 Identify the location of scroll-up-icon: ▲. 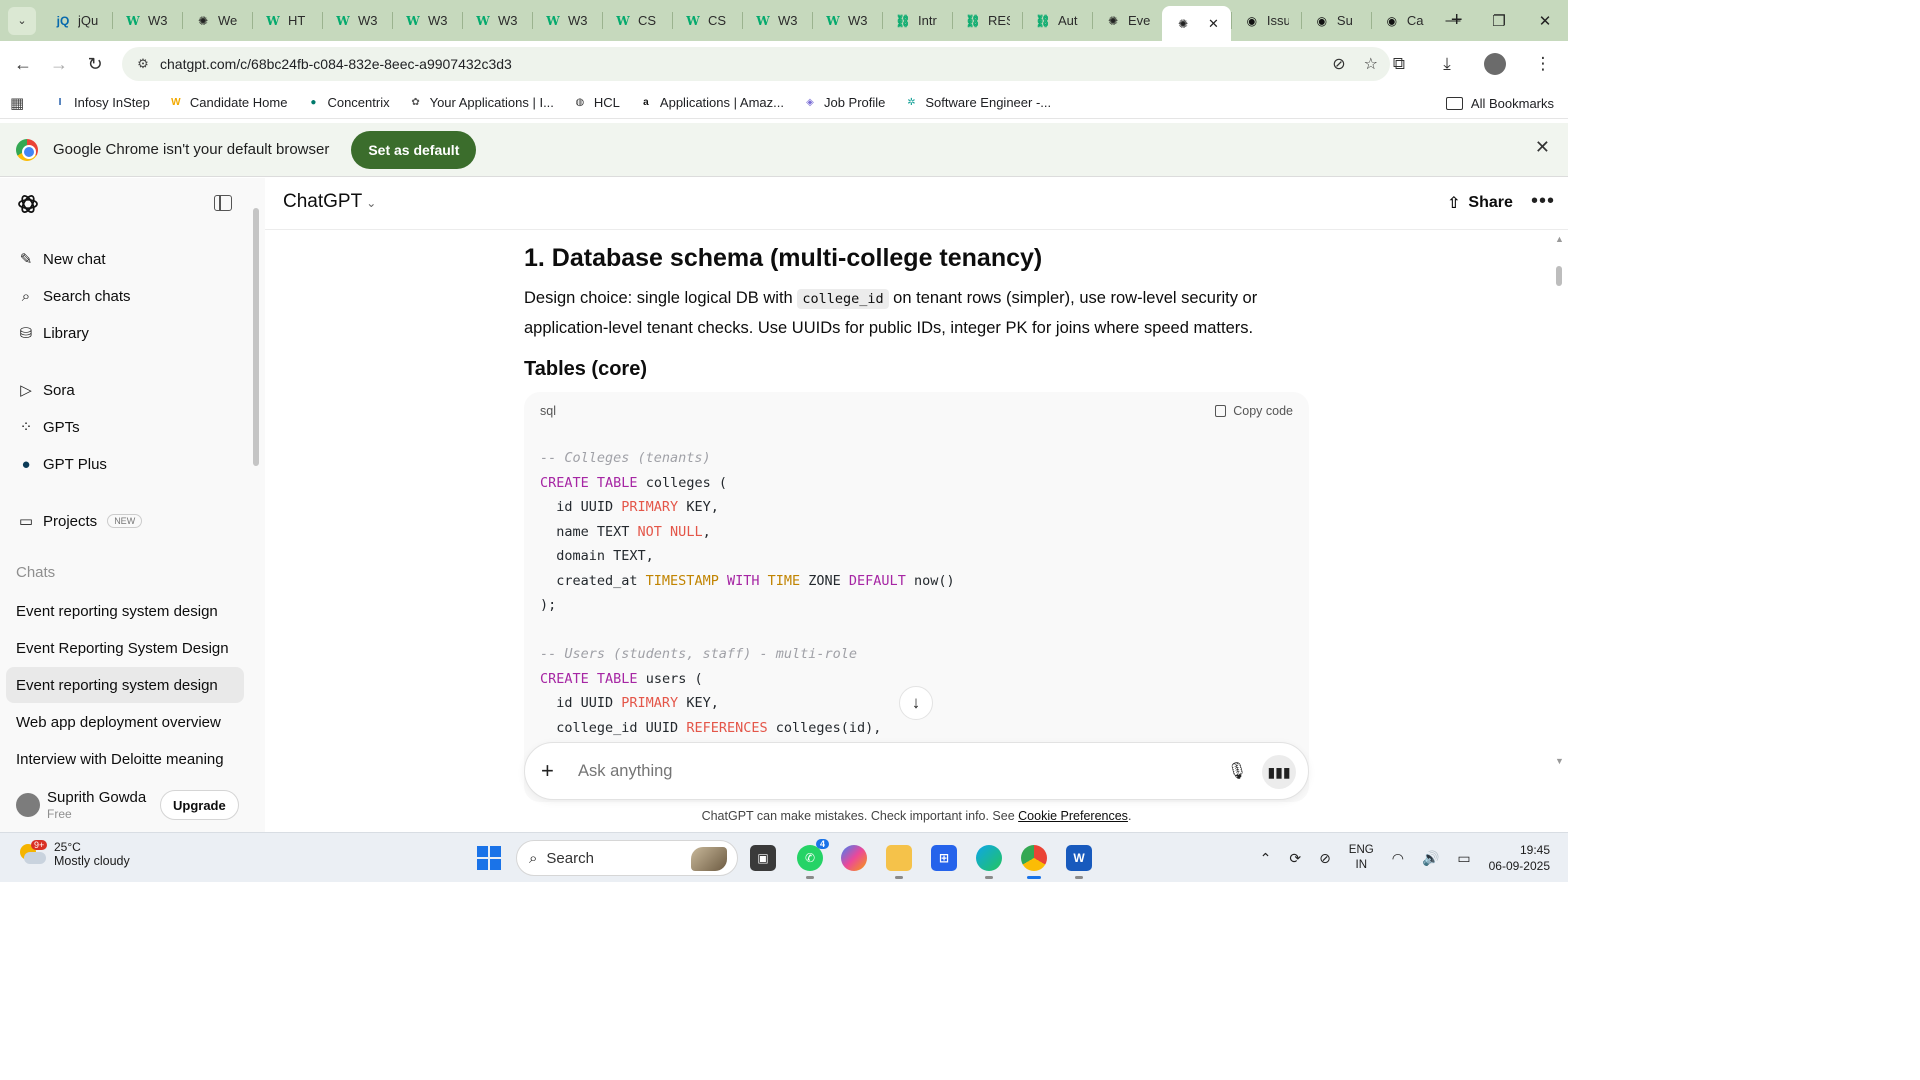
(1559, 239).